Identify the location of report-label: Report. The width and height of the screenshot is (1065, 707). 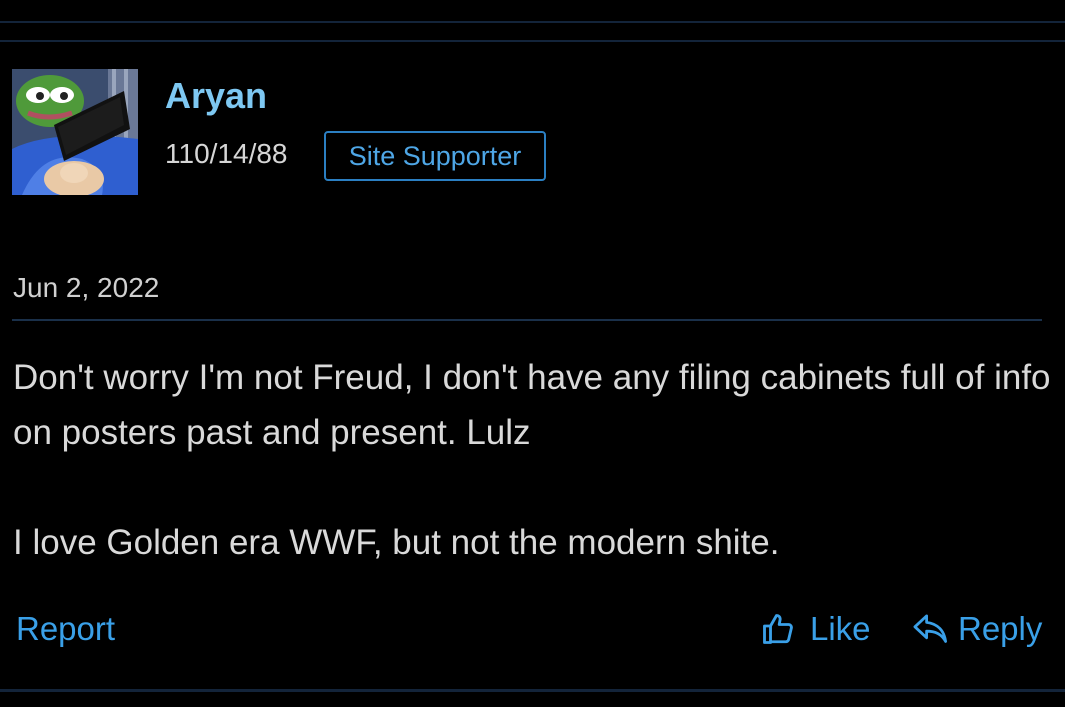
(66, 628).